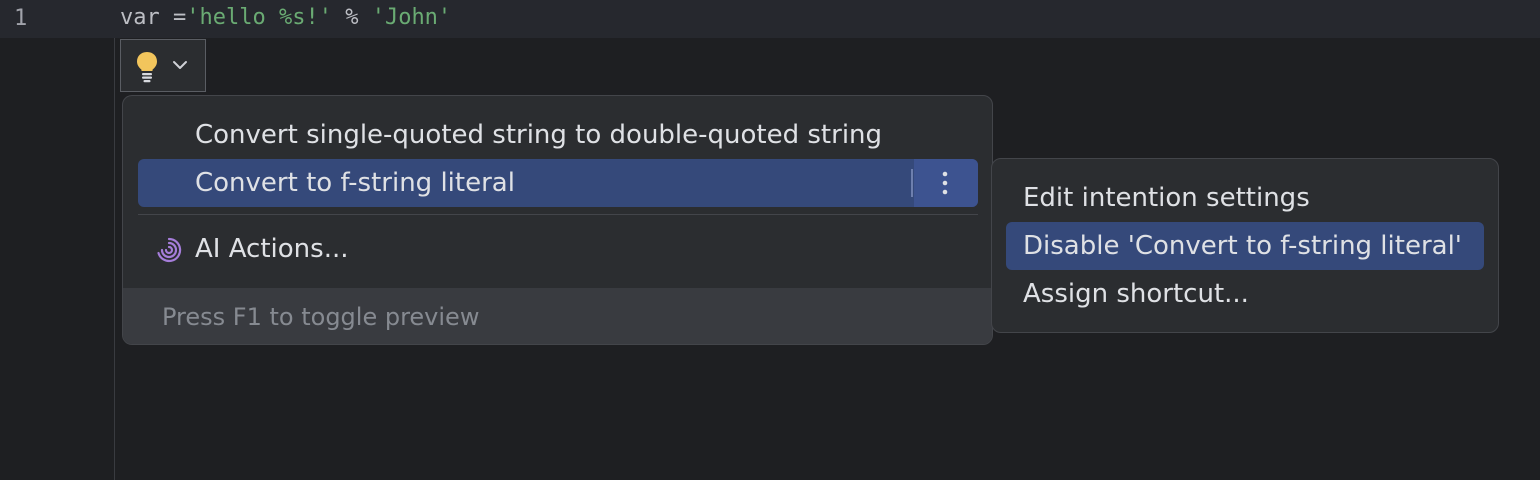 Image resolution: width=1540 pixels, height=480 pixels. What do you see at coordinates (259, 17) in the screenshot?
I see `code-string-literal: 'hello %s!'` at bounding box center [259, 17].